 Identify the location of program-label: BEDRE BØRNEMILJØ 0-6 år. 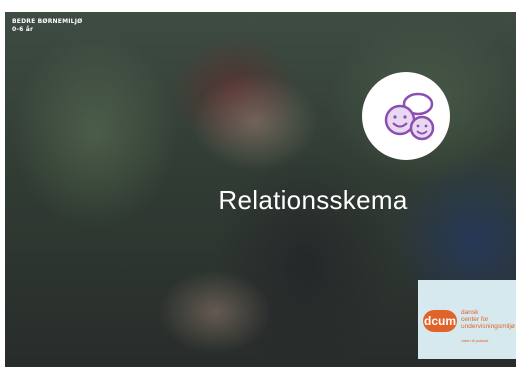
(47, 26).